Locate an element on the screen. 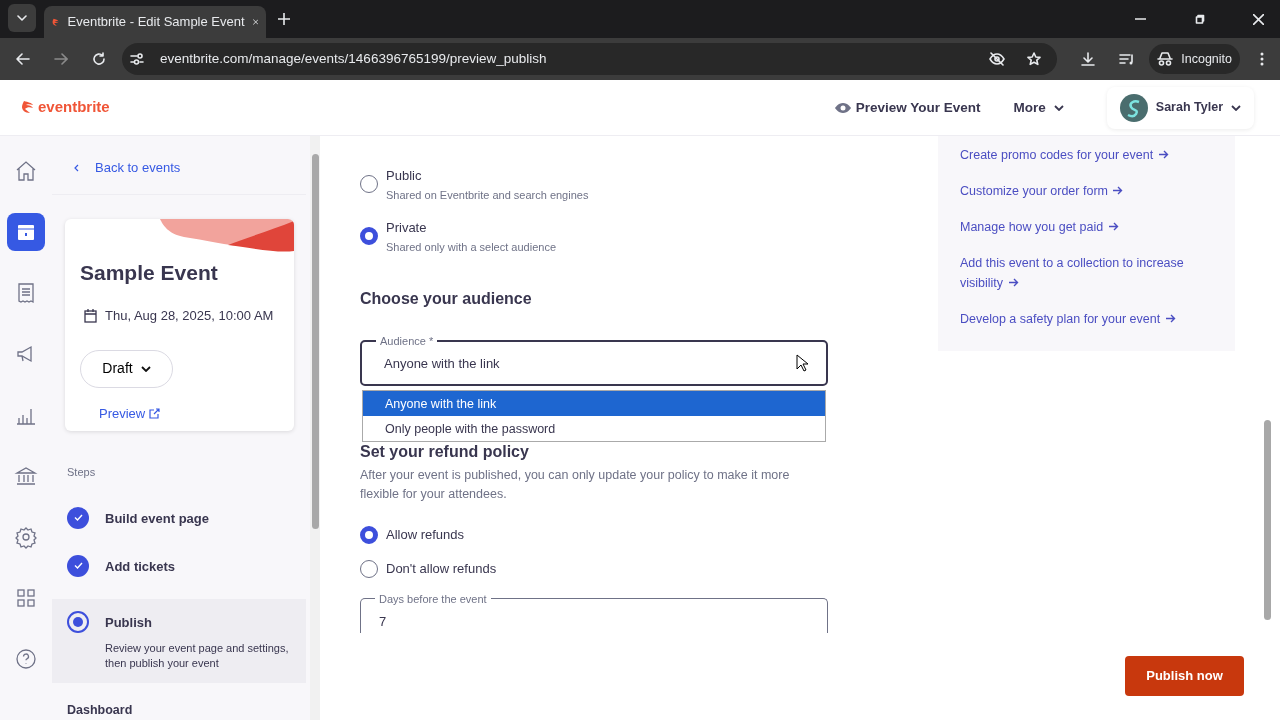  resource-link: Add this event to a collection to increase visibility is located at coordinates (1087, 273).